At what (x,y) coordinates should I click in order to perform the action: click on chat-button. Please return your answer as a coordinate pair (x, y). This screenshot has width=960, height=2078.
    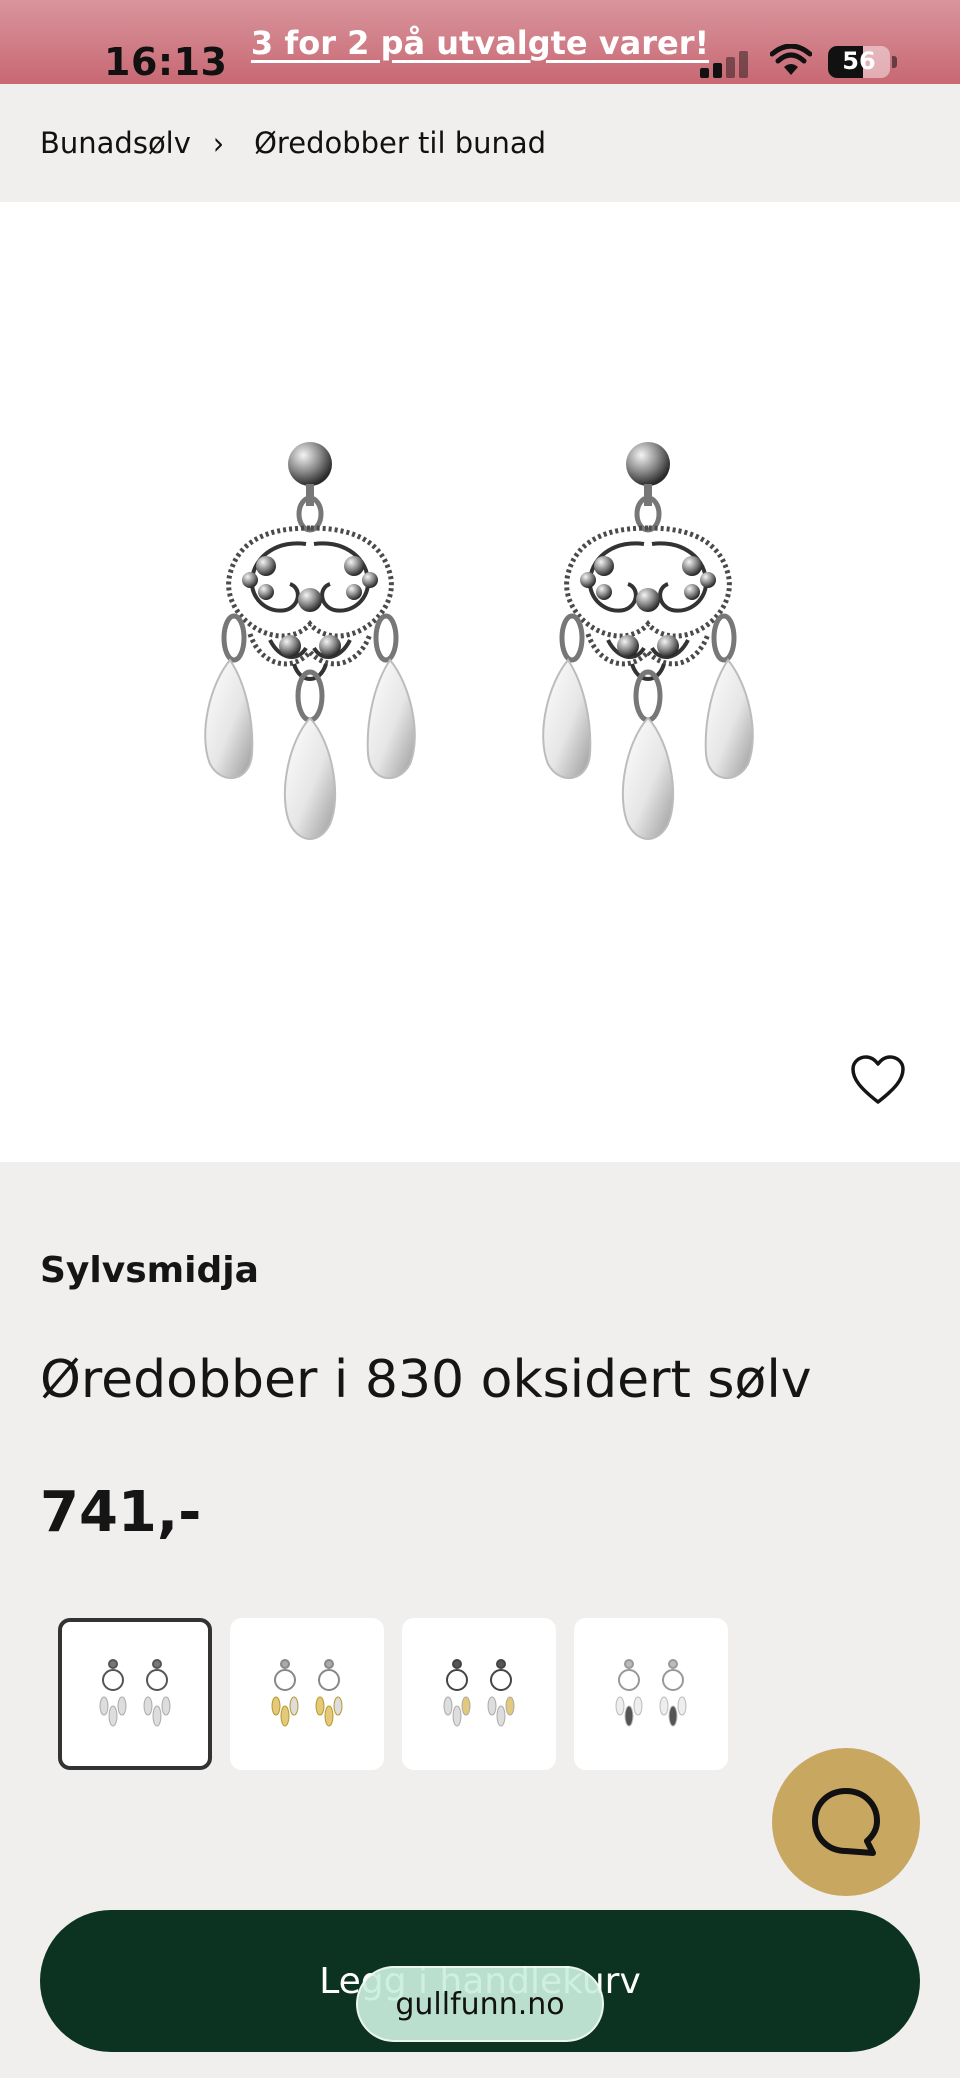
    Looking at the image, I should click on (846, 1822).